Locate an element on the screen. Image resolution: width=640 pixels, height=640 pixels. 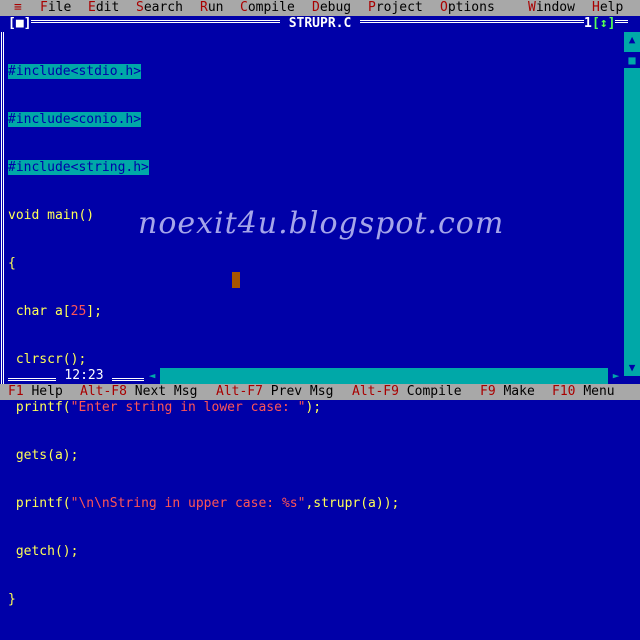
menu-run: Run is located at coordinates (211, 8).